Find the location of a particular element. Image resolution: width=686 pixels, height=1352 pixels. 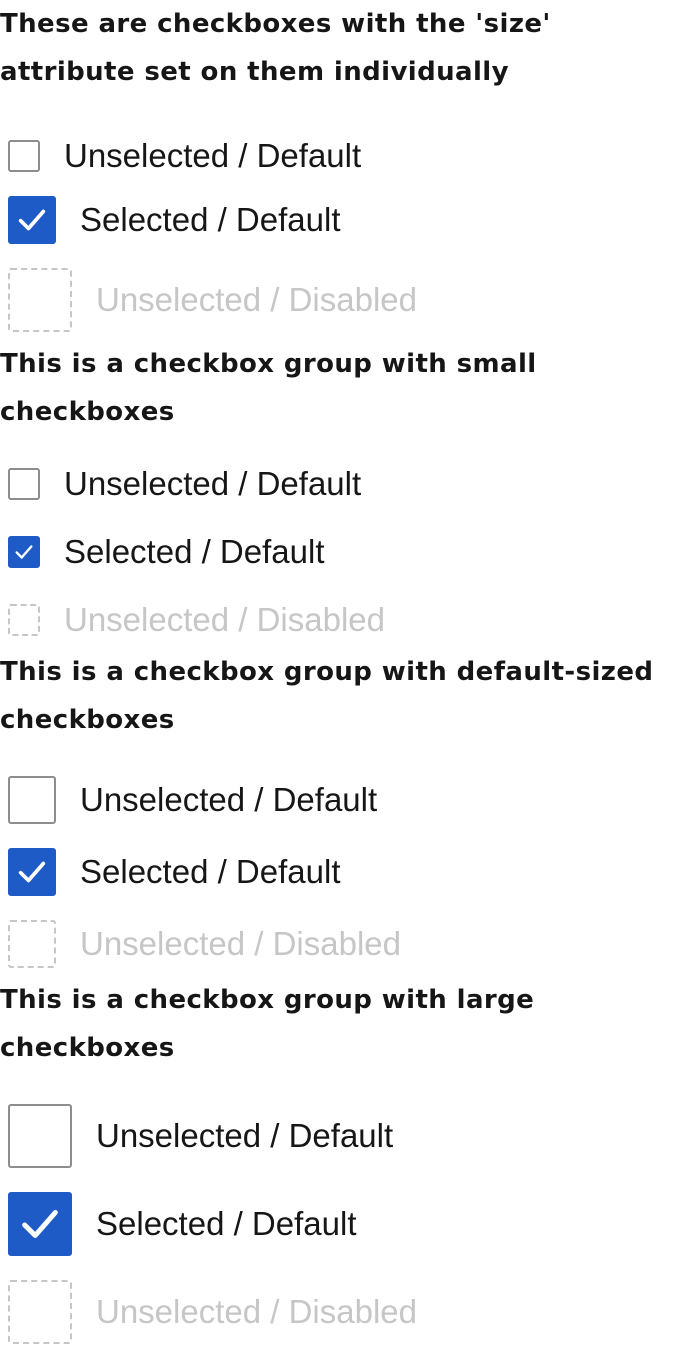

checkbox-row-default-unselected: Unselected / Default is located at coordinates (192, 800).